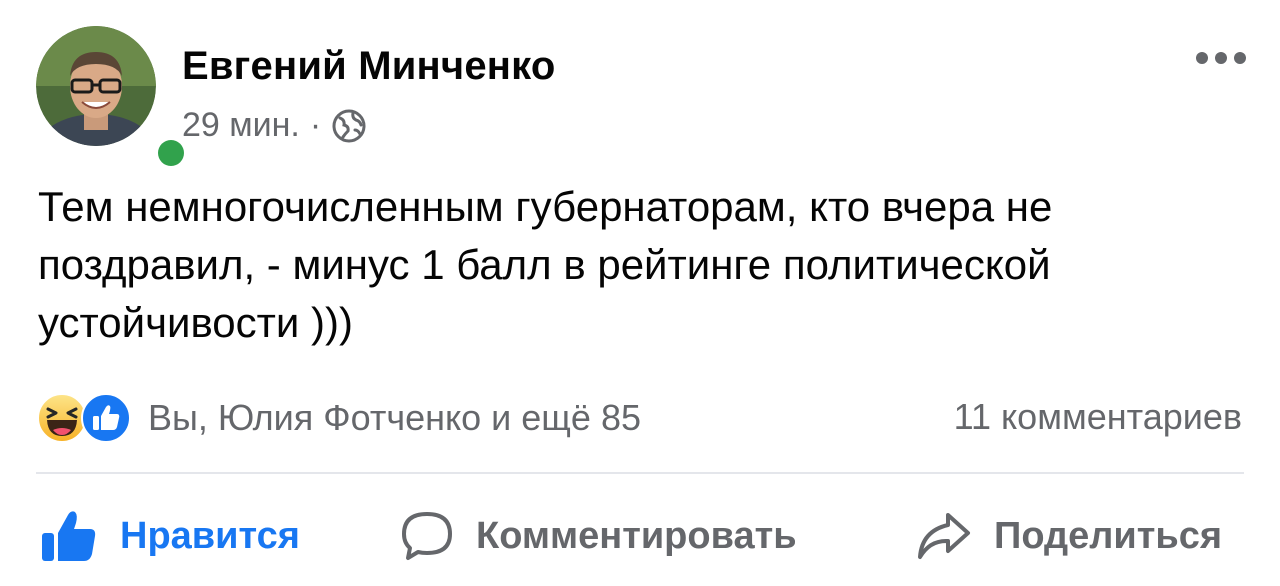 This screenshot has height=586, width=1280. Describe the element at coordinates (1098, 417) in the screenshot. I see `comment-count: 11 комментариев` at that location.